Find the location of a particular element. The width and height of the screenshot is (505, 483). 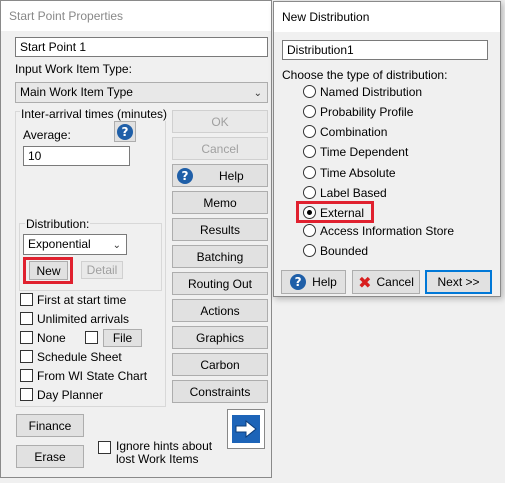

radio-combination is located at coordinates (309, 131).